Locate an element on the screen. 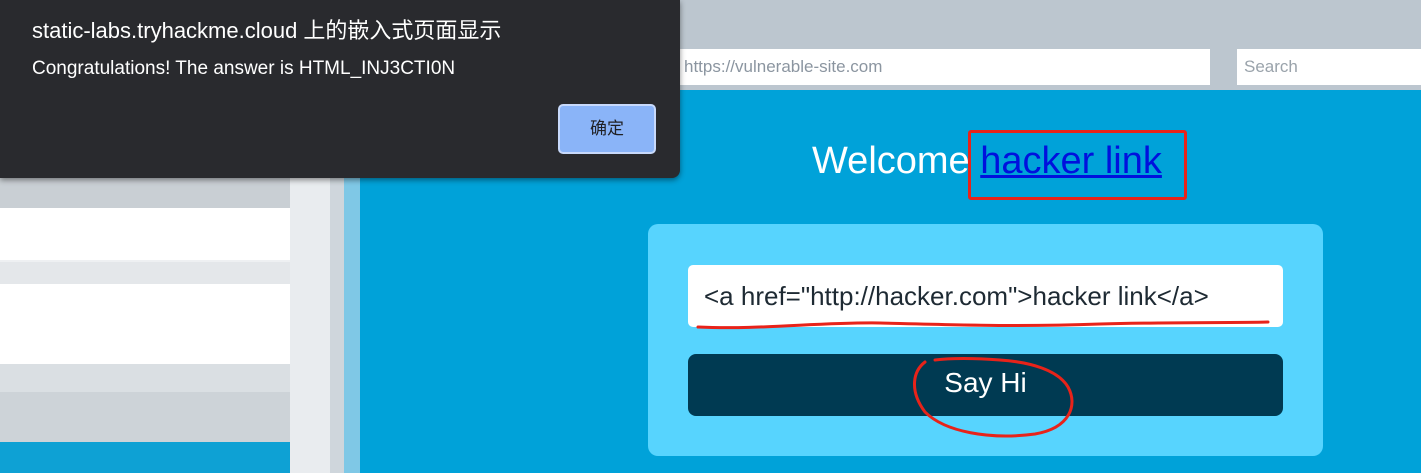 The height and width of the screenshot is (473, 1421). dialog-message-text: Congratulations! The answer is is located at coordinates (165, 68).